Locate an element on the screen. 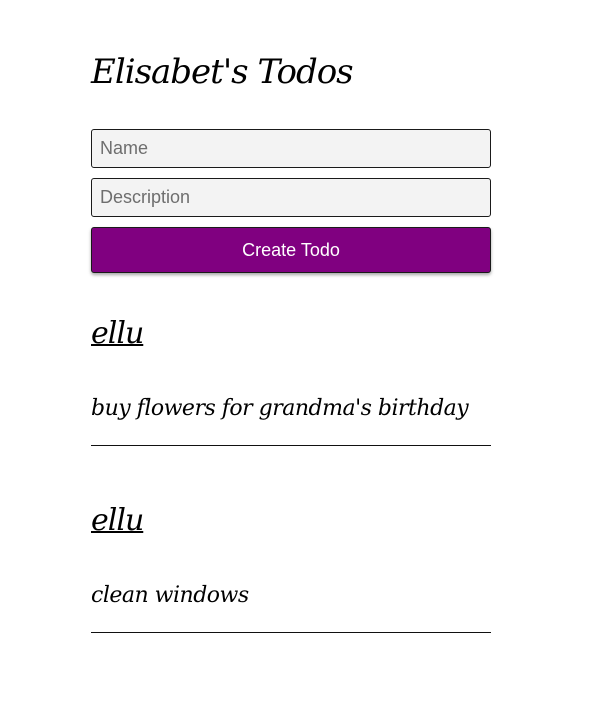  todo-description: clean windows is located at coordinates (170, 595).